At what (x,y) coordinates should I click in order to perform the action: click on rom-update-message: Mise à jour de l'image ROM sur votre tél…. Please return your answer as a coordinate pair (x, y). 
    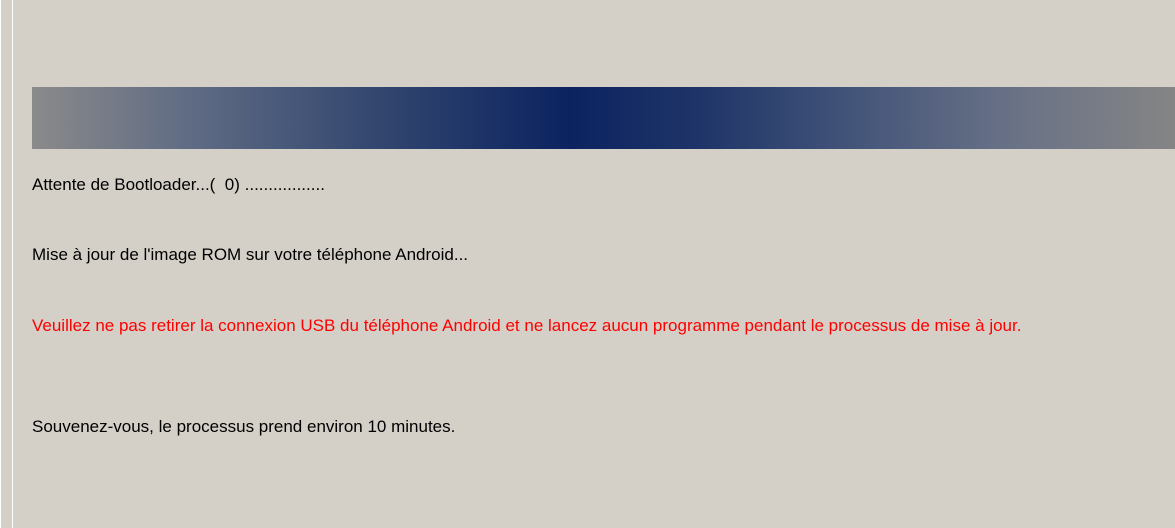
    Looking at the image, I should click on (250, 254).